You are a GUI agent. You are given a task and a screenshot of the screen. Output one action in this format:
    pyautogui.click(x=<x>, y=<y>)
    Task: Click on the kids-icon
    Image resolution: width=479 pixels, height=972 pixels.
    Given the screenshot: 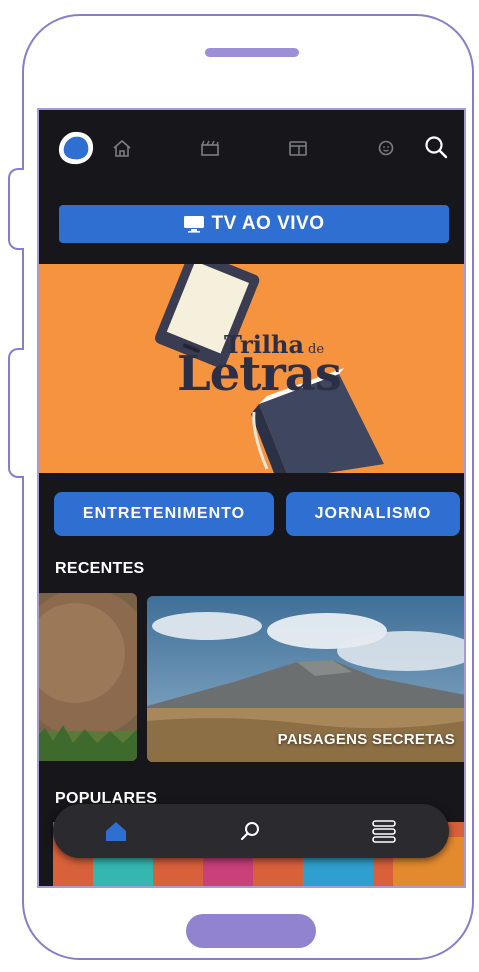 What is the action you would take?
    pyautogui.click(x=386, y=148)
    